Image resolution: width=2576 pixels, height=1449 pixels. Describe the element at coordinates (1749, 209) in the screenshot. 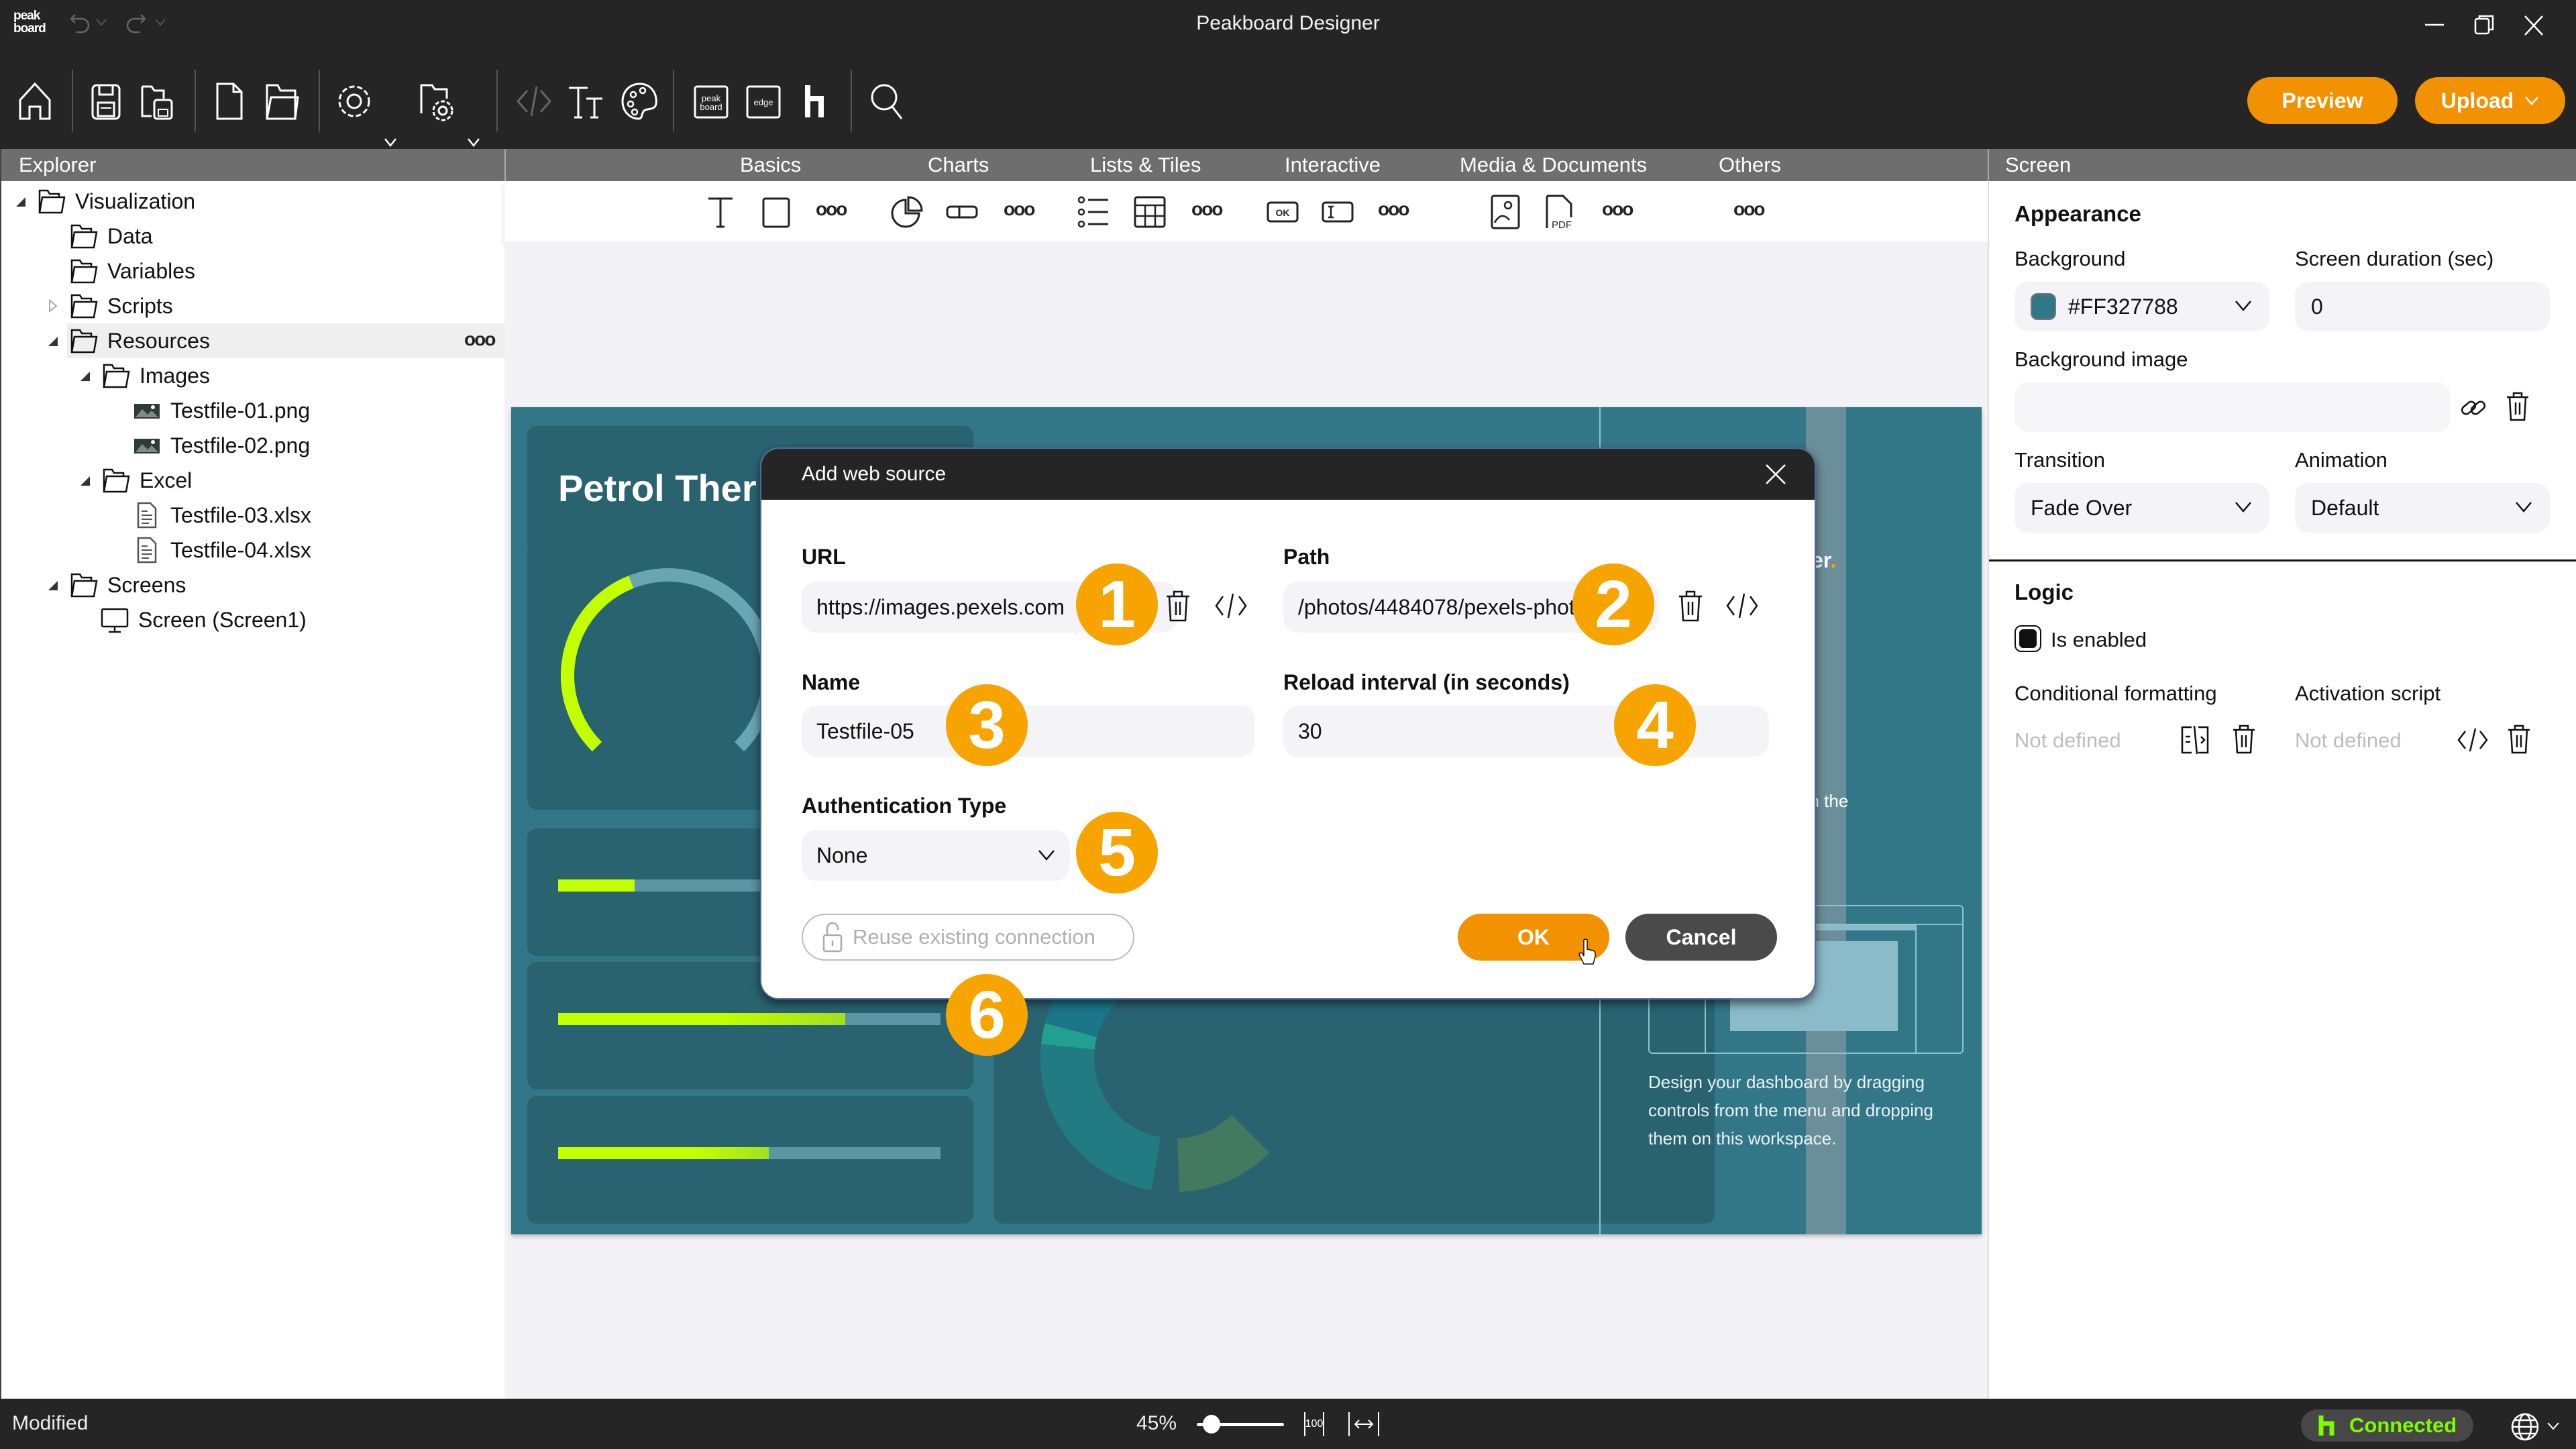

I see `others-more-button: ooo` at that location.